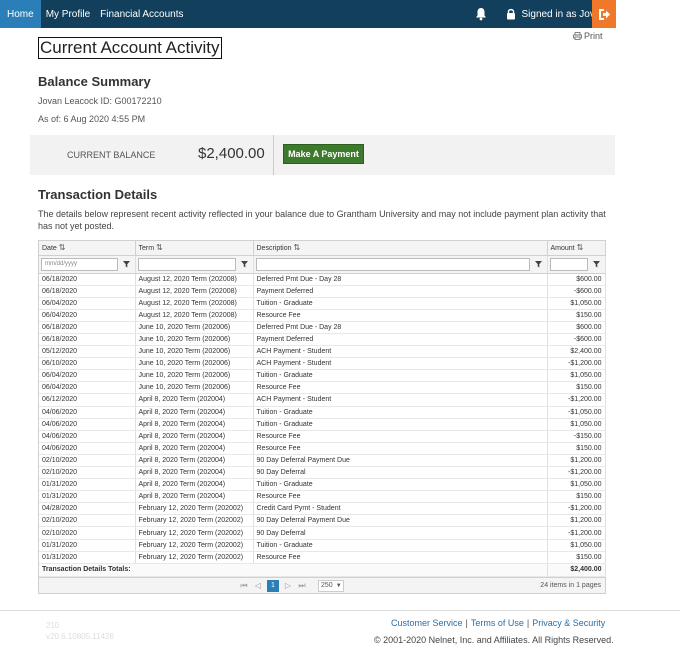 This screenshot has height=653, width=680. I want to click on balance-panel: CURRENT BALANCE $2,400.00 Make A Payment, so click(322, 155).